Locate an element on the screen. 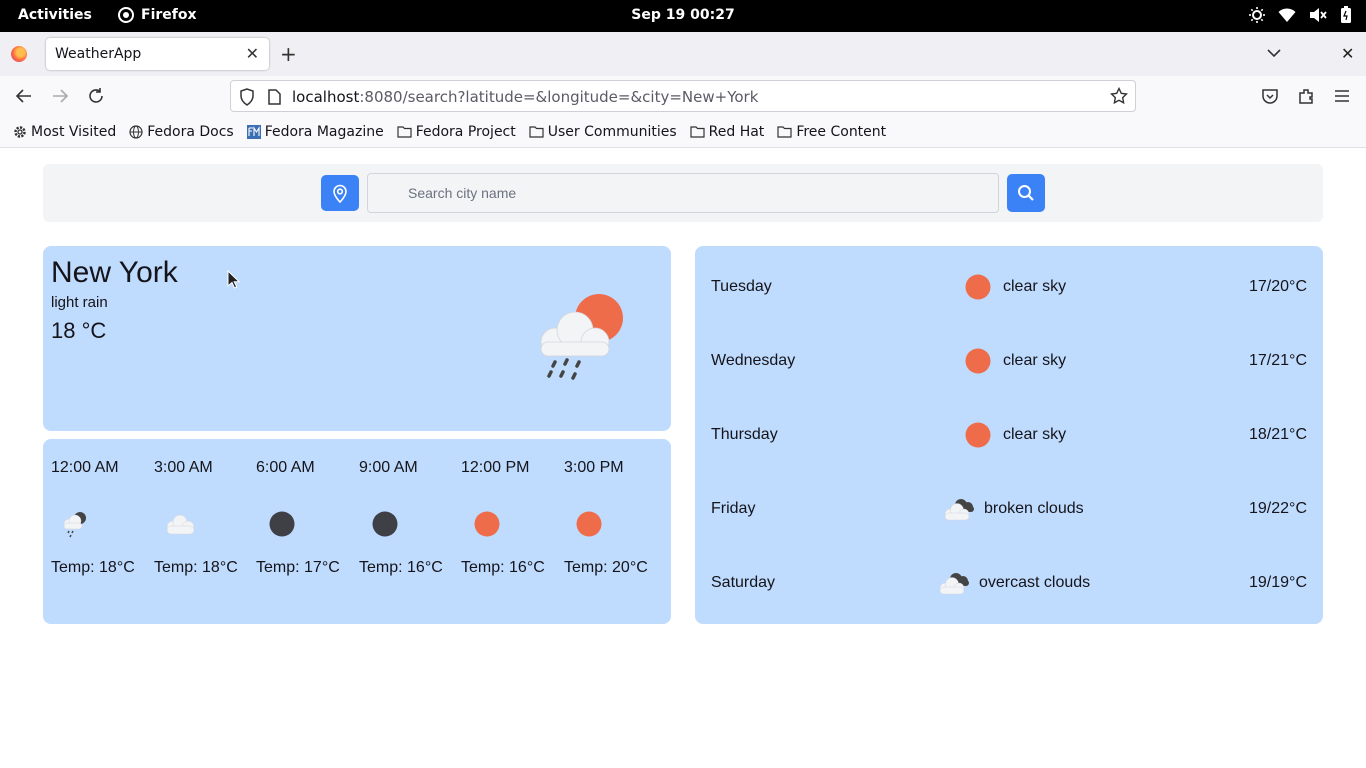  system-tray is located at coordinates (1300, 15).